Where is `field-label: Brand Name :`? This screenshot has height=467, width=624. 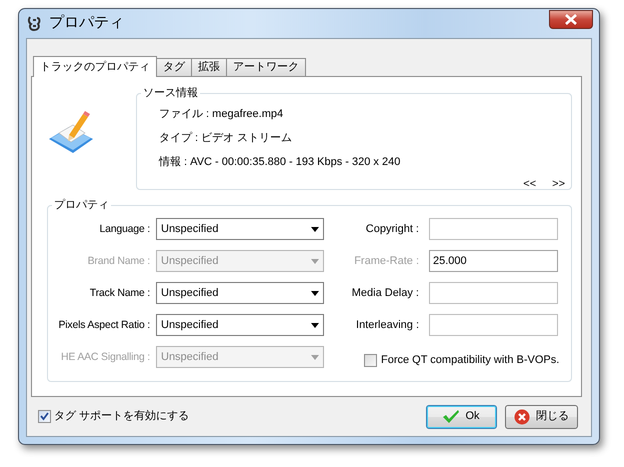
field-label: Brand Name : is located at coordinates (119, 261).